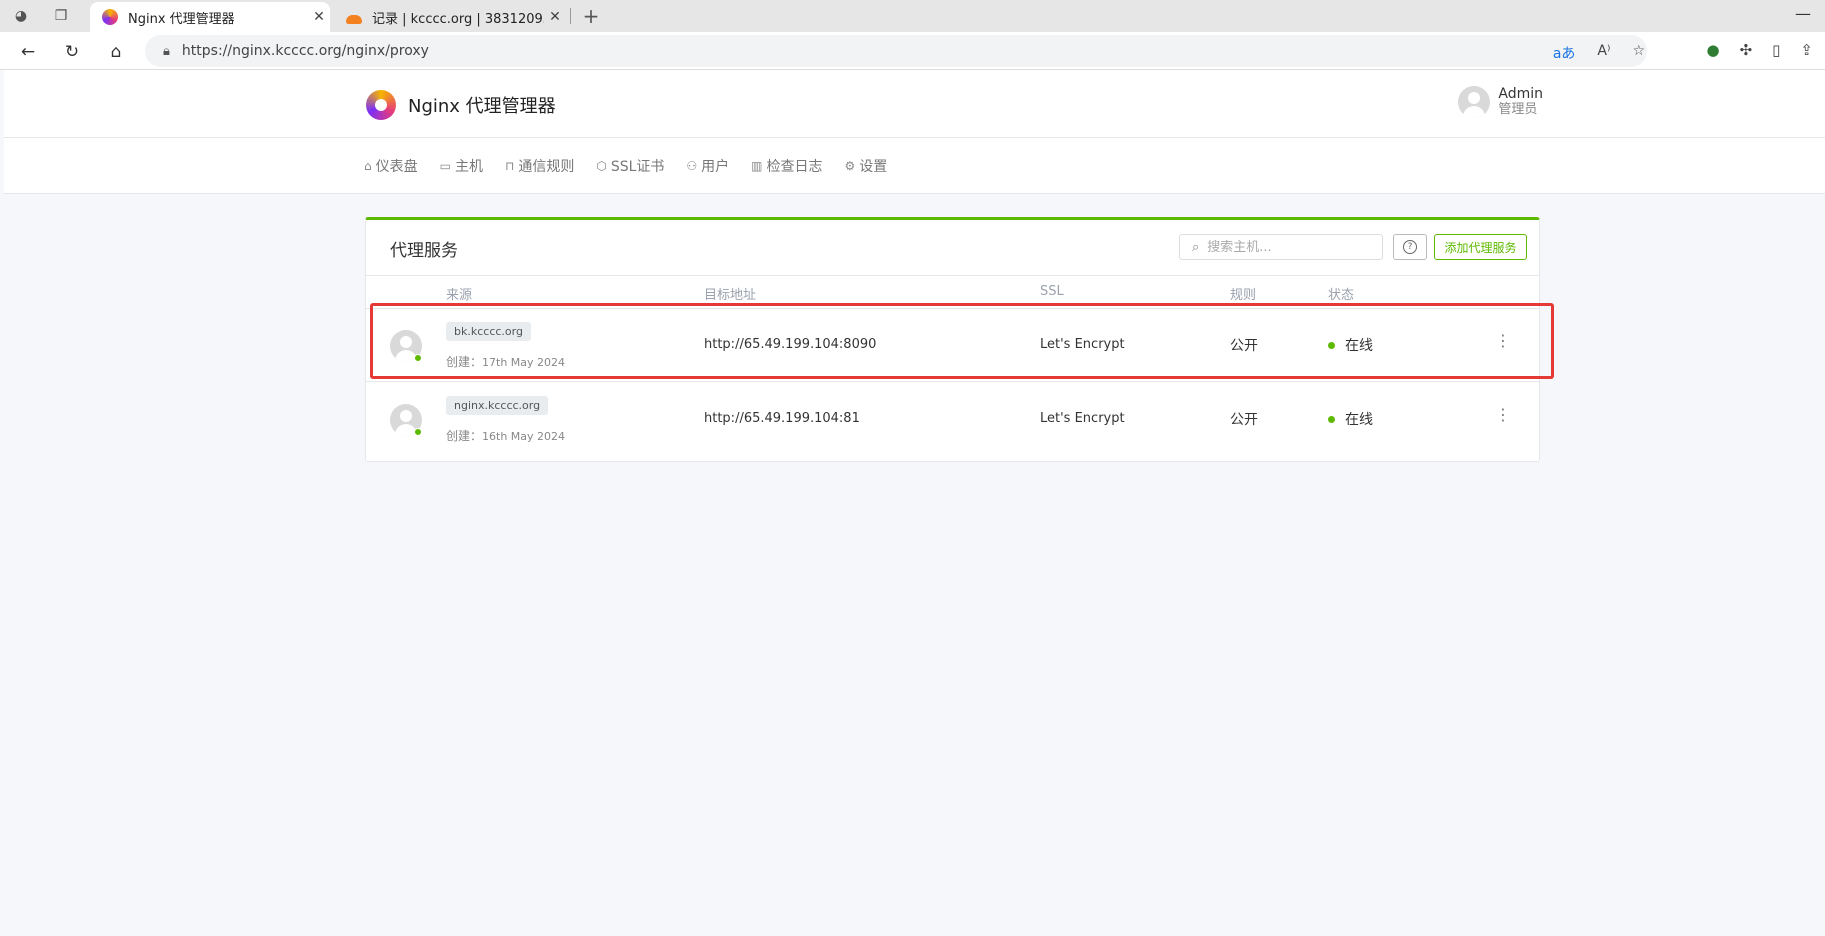 Image resolution: width=1825 pixels, height=936 pixels. I want to click on destination-url: http://65.49.199.104:81, so click(782, 418).